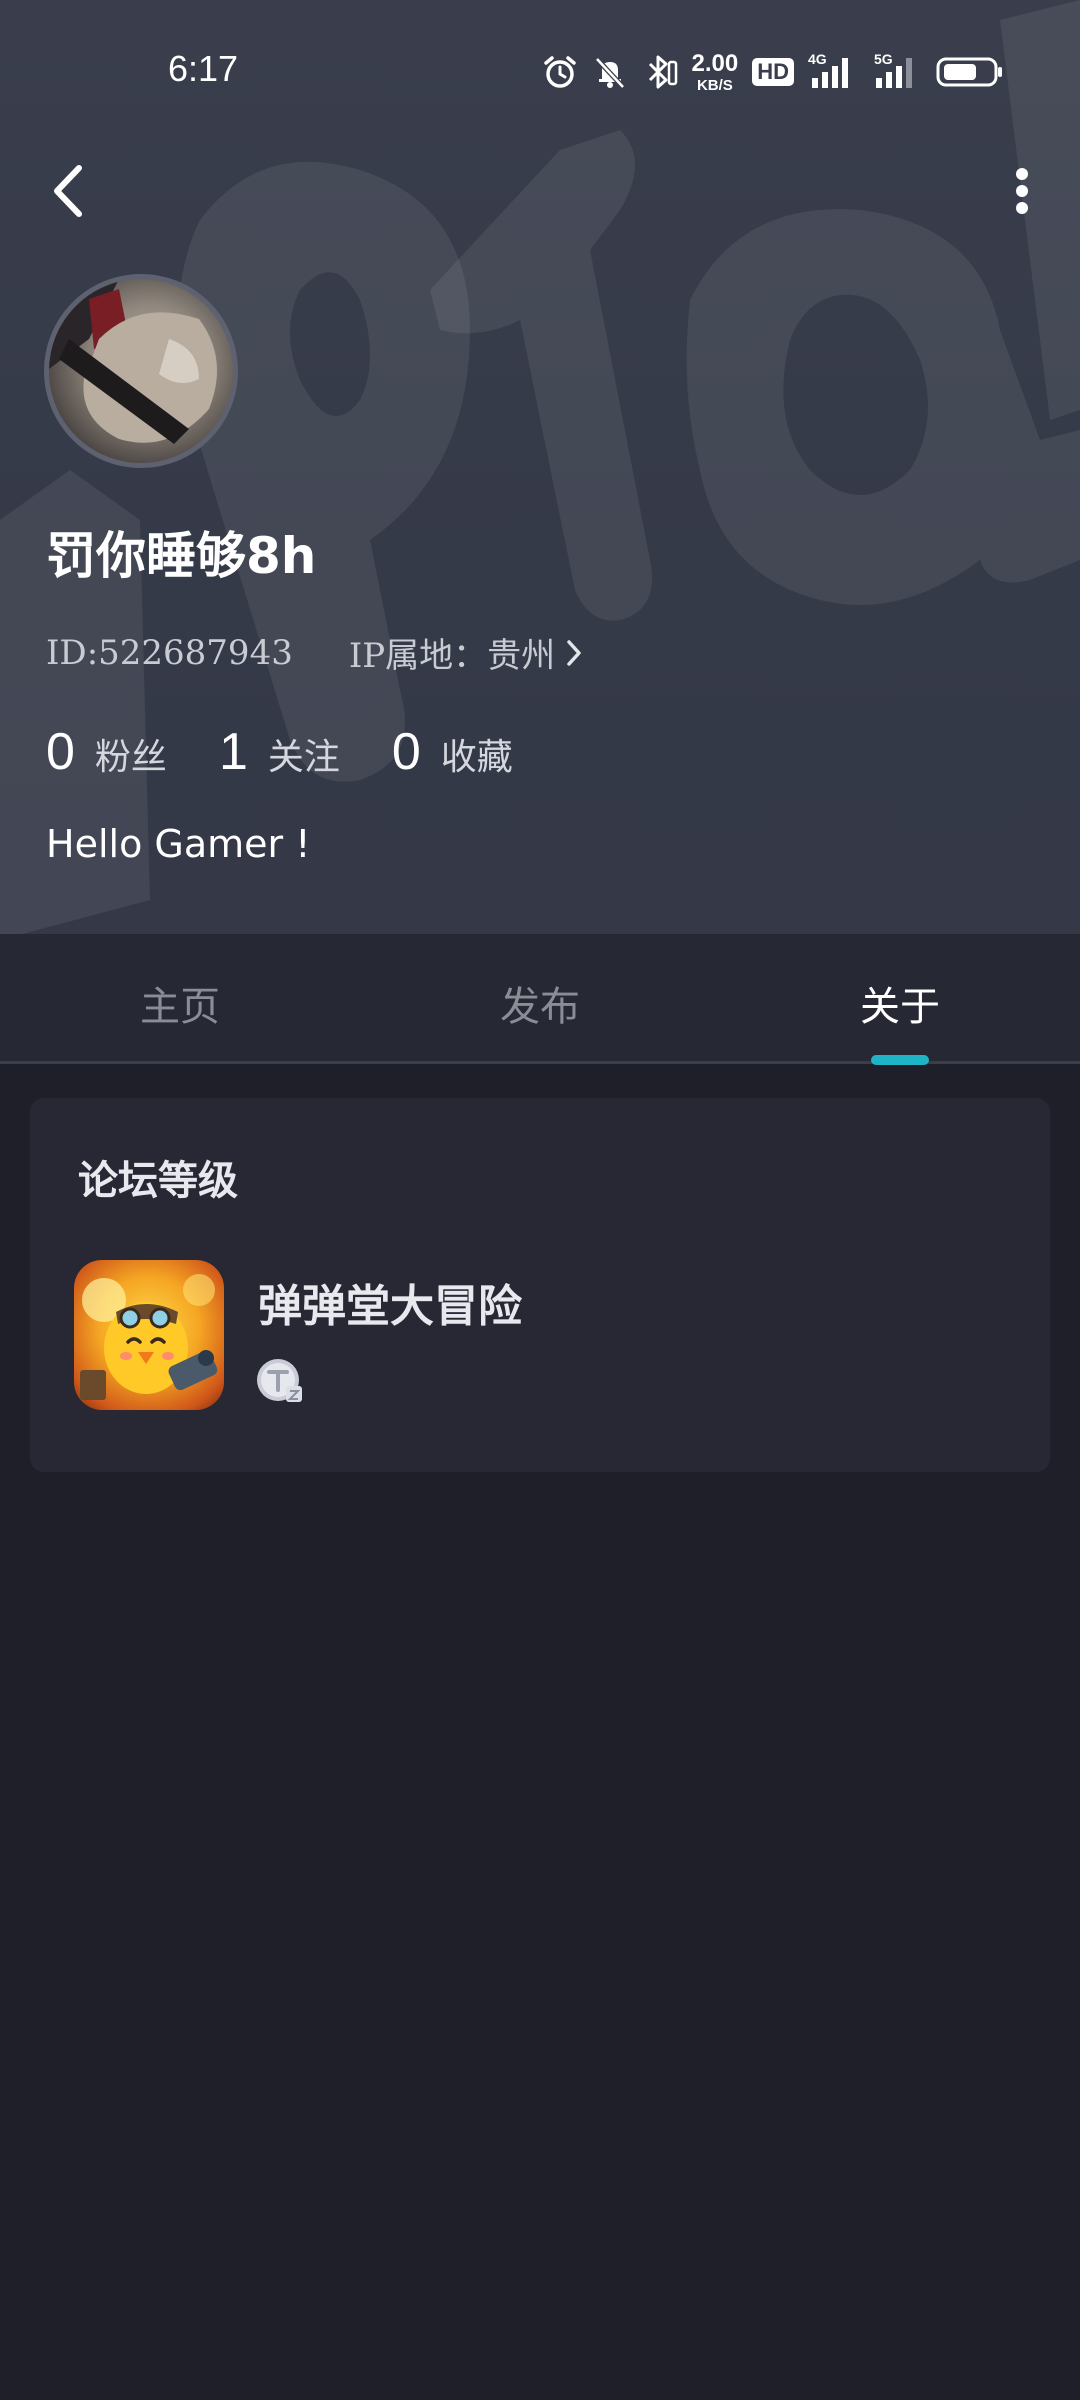  I want to click on signal-4g-icon: 4G, so click(832, 72).